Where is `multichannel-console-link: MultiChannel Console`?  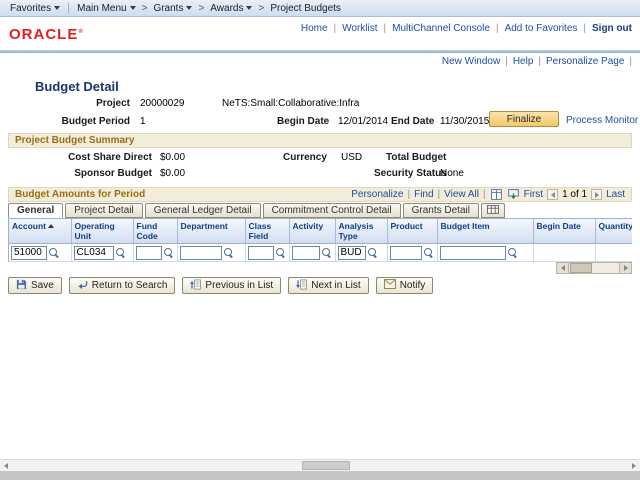 multichannel-console-link: MultiChannel Console is located at coordinates (441, 28).